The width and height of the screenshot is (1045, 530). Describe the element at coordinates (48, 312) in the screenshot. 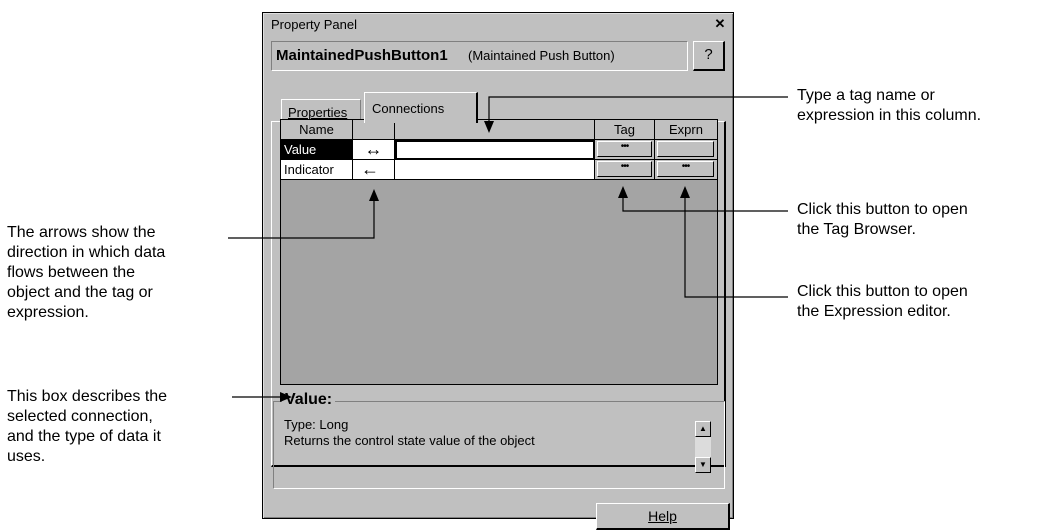

I see `annotation-line: expression.` at that location.